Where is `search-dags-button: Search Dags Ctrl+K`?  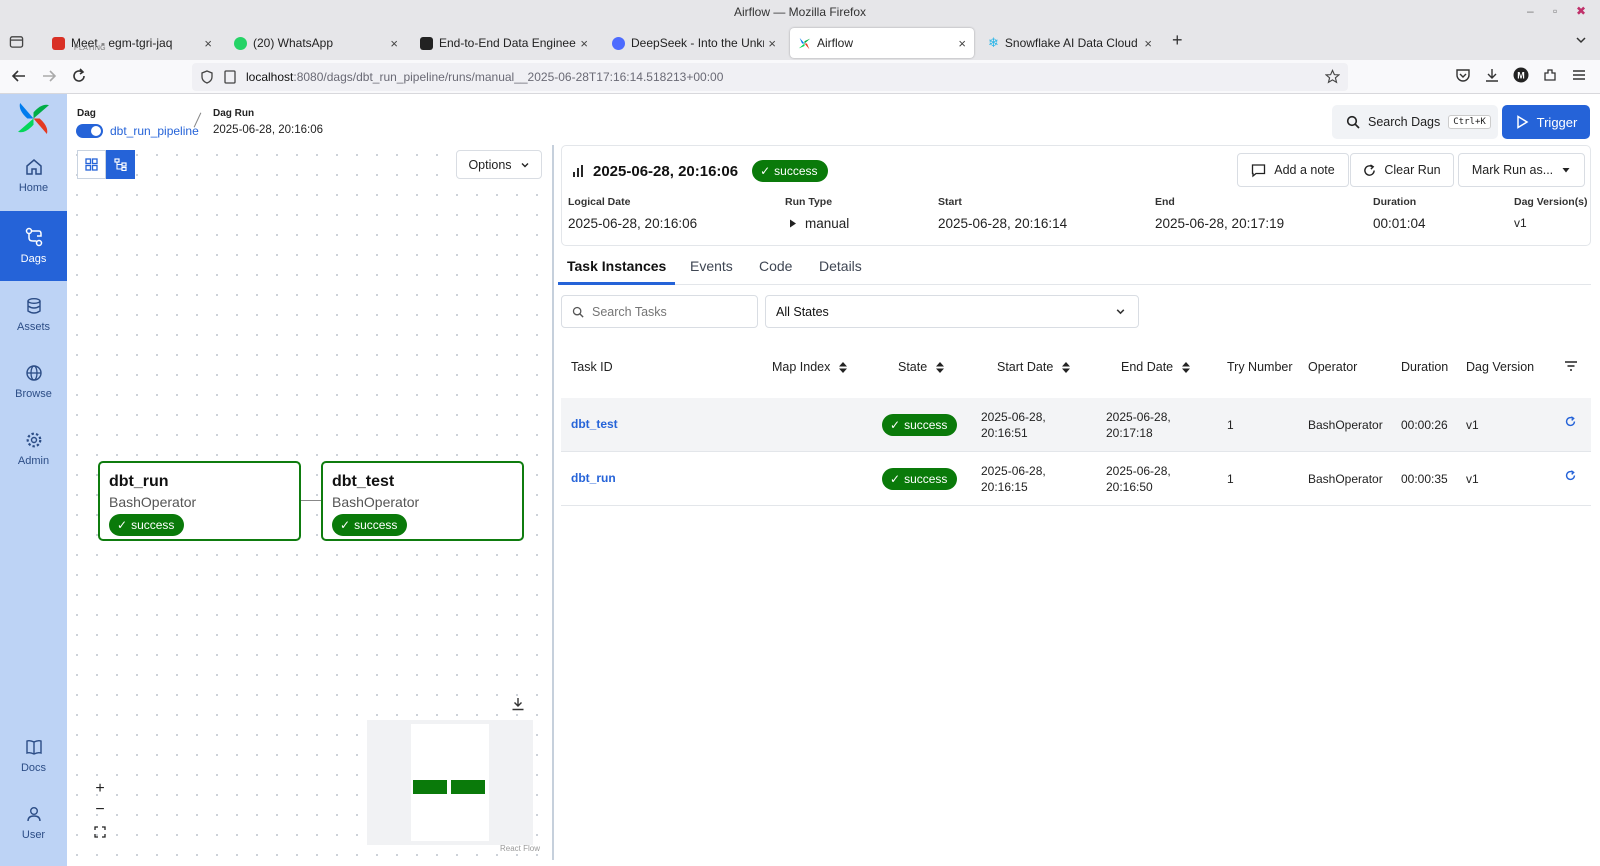
search-dags-button: Search Dags Ctrl+K is located at coordinates (1415, 122).